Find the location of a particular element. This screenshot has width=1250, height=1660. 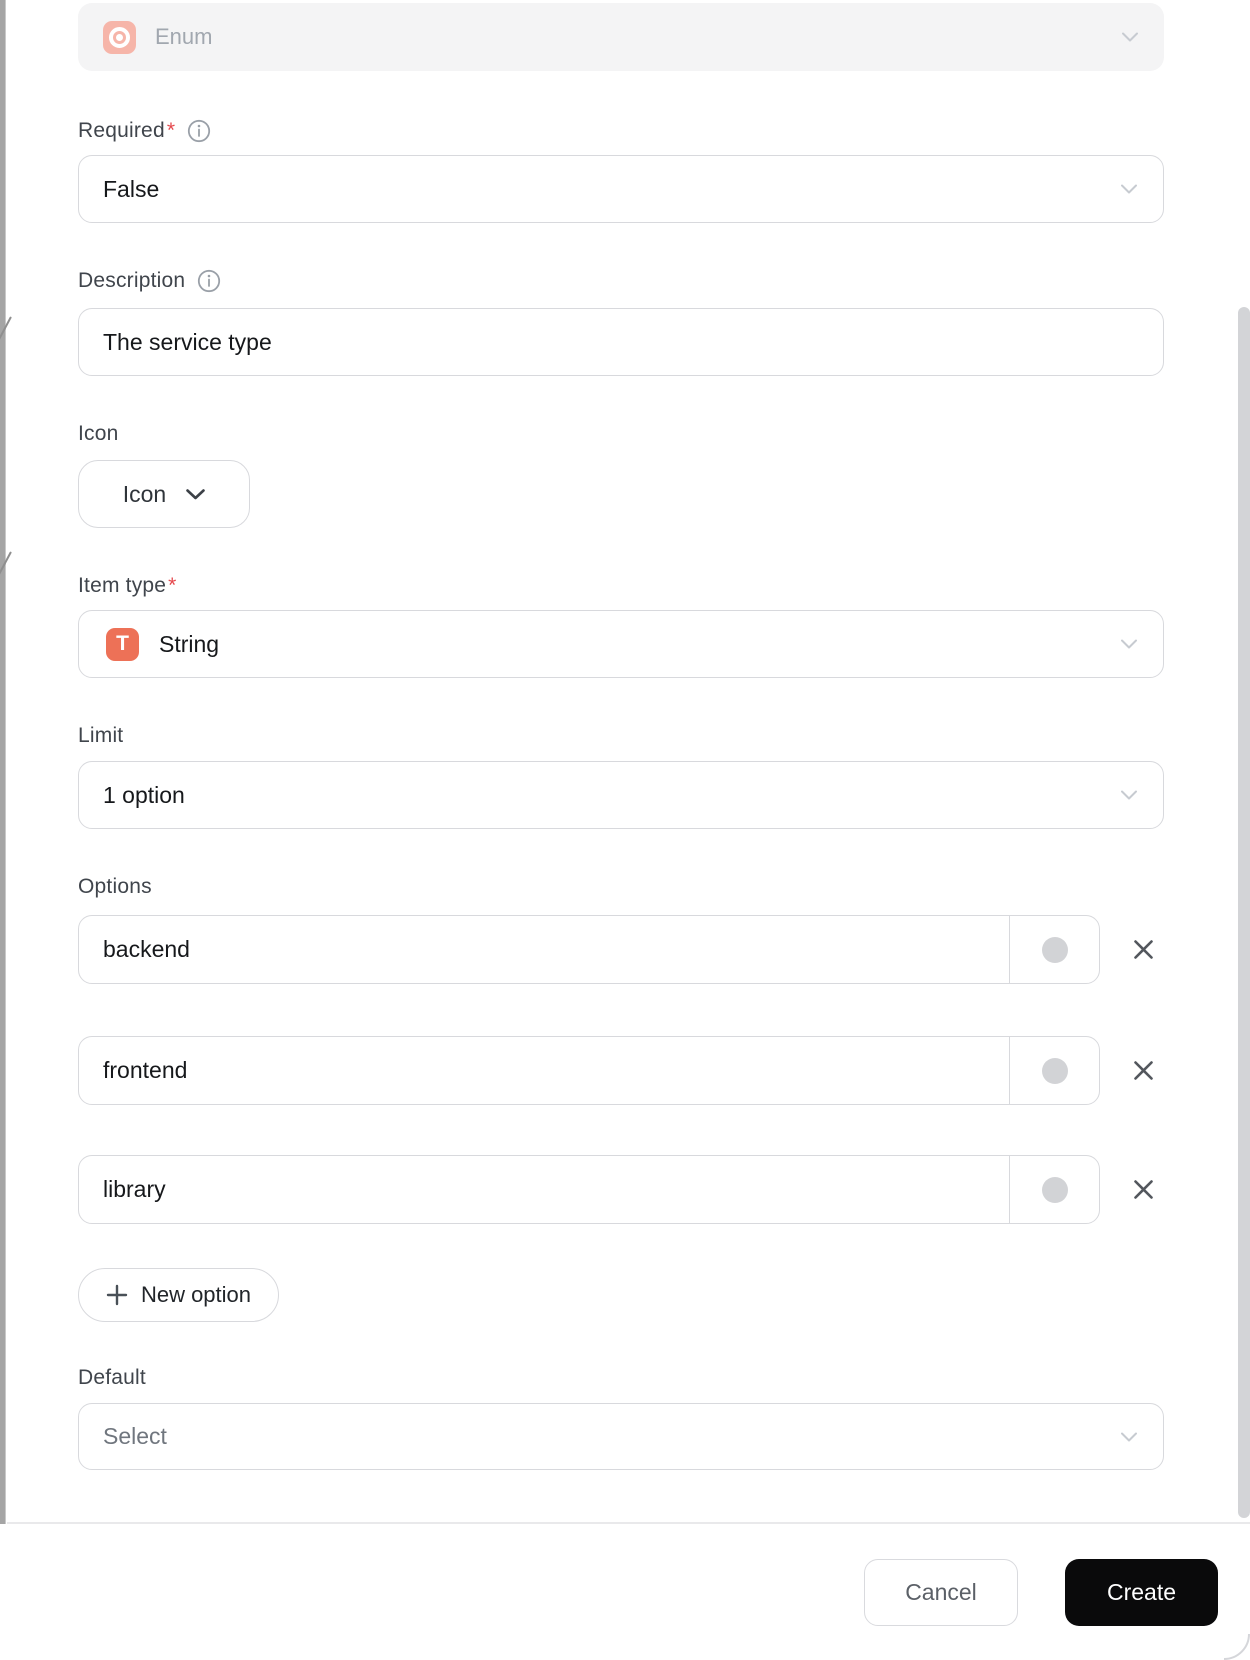

enum-icon is located at coordinates (119, 37).